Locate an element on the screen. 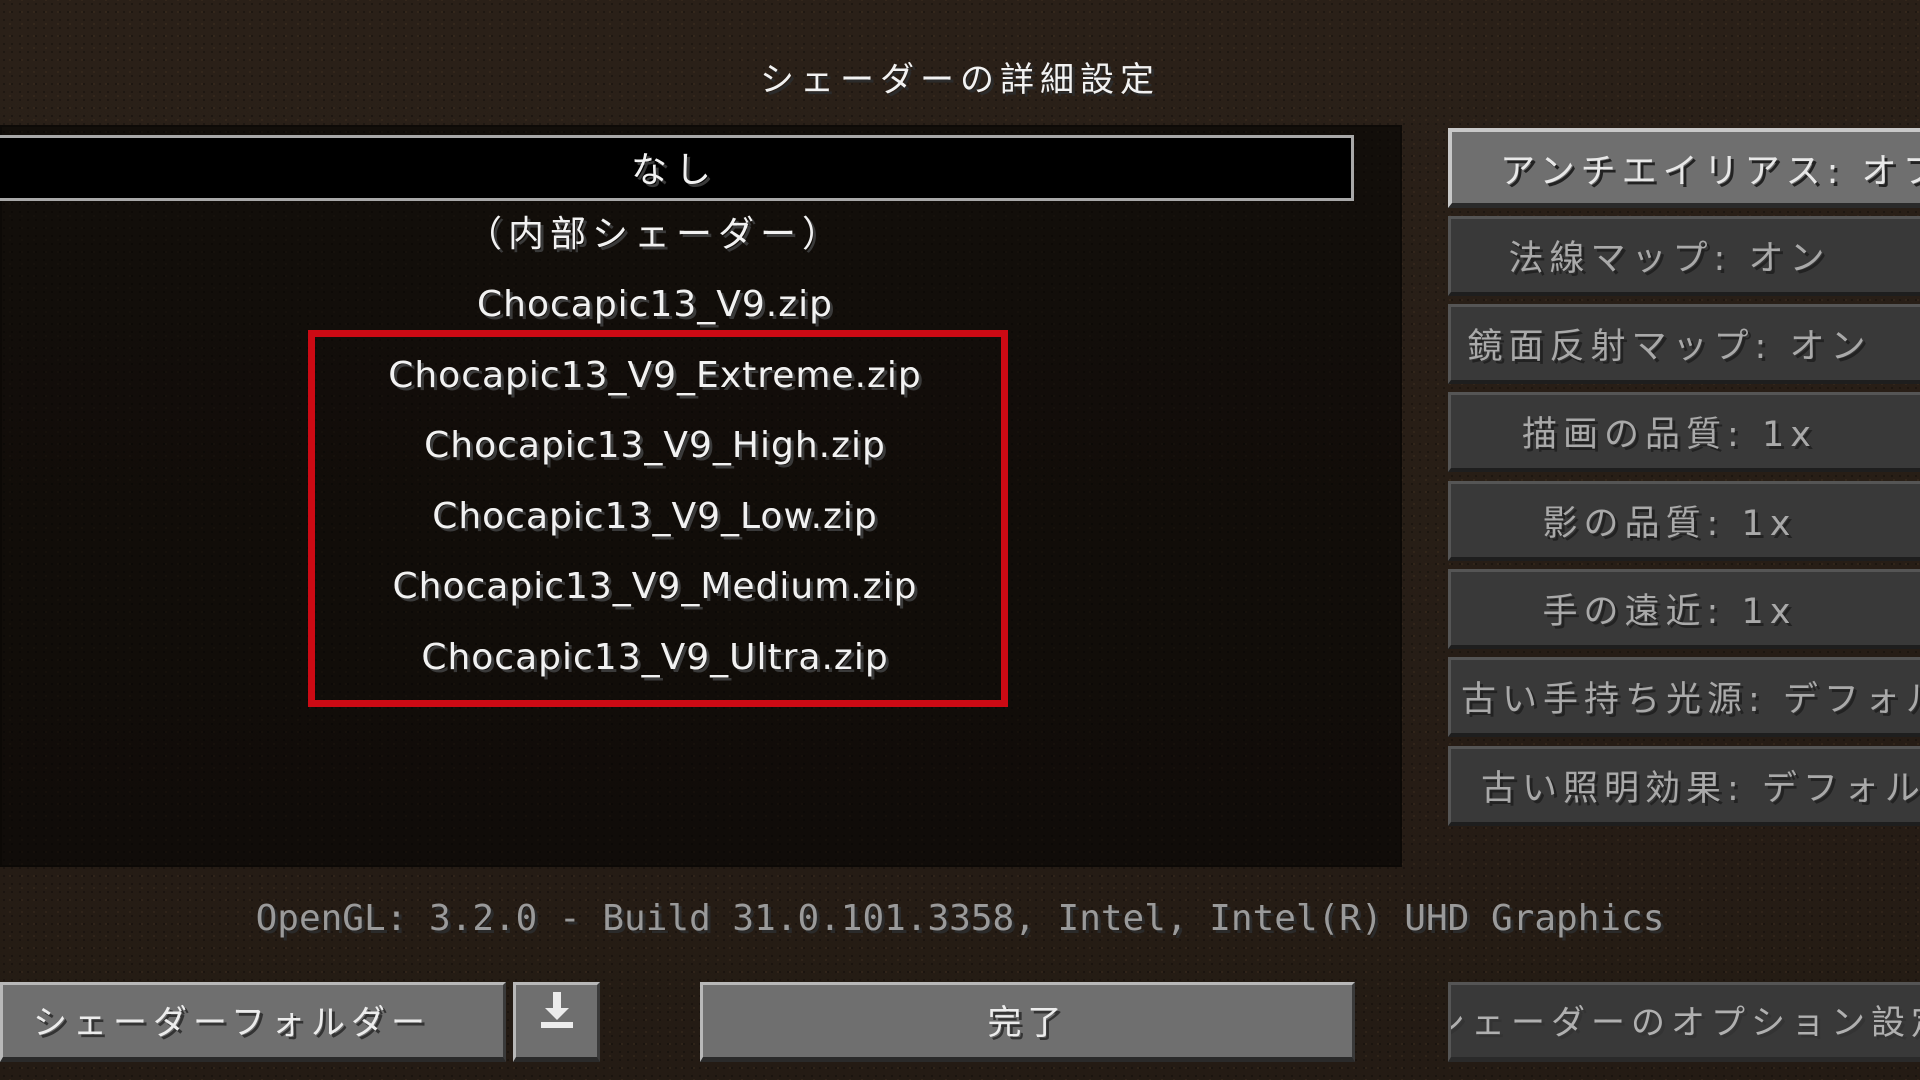  done-button: 完了 is located at coordinates (1027, 1022).